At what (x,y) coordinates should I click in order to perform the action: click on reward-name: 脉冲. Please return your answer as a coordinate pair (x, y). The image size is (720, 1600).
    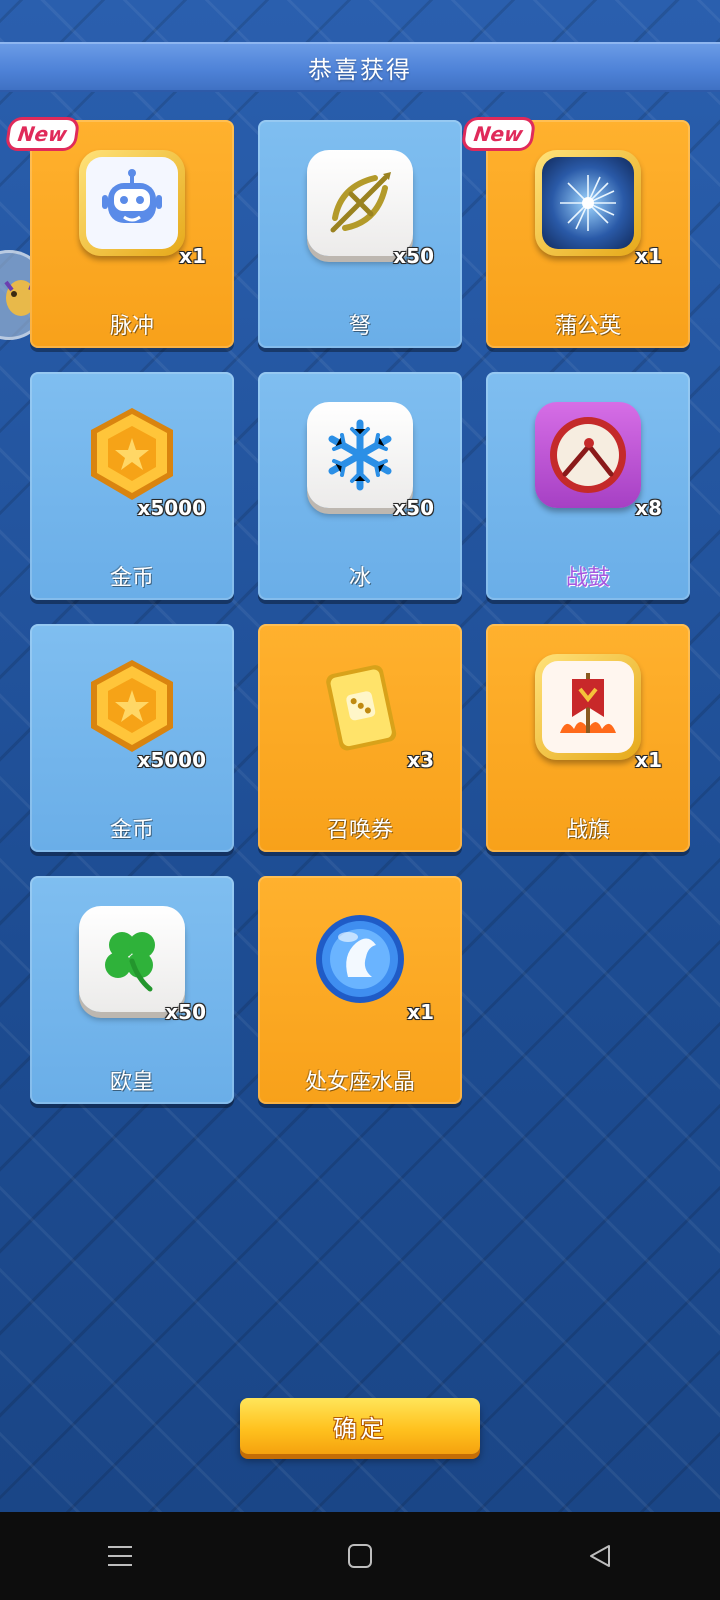
    Looking at the image, I should click on (131, 326).